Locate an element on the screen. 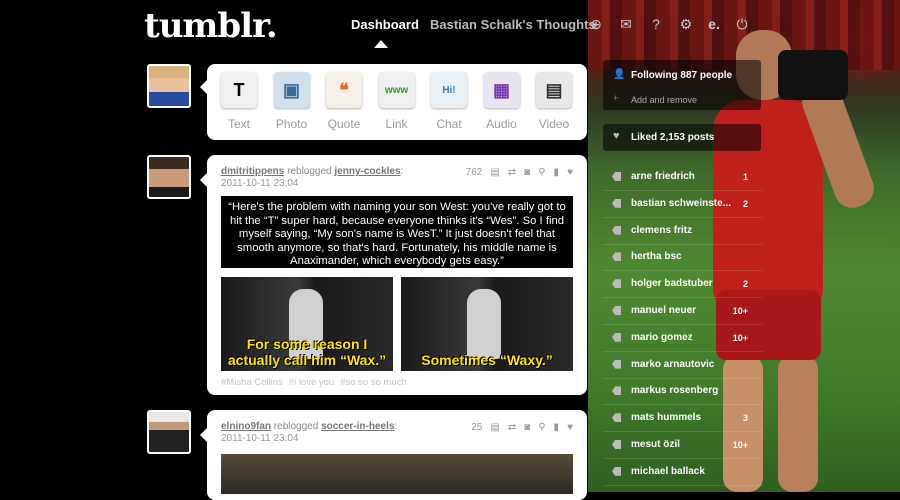  tracked-tag-item: holger badstuber 2 is located at coordinates (683, 285).